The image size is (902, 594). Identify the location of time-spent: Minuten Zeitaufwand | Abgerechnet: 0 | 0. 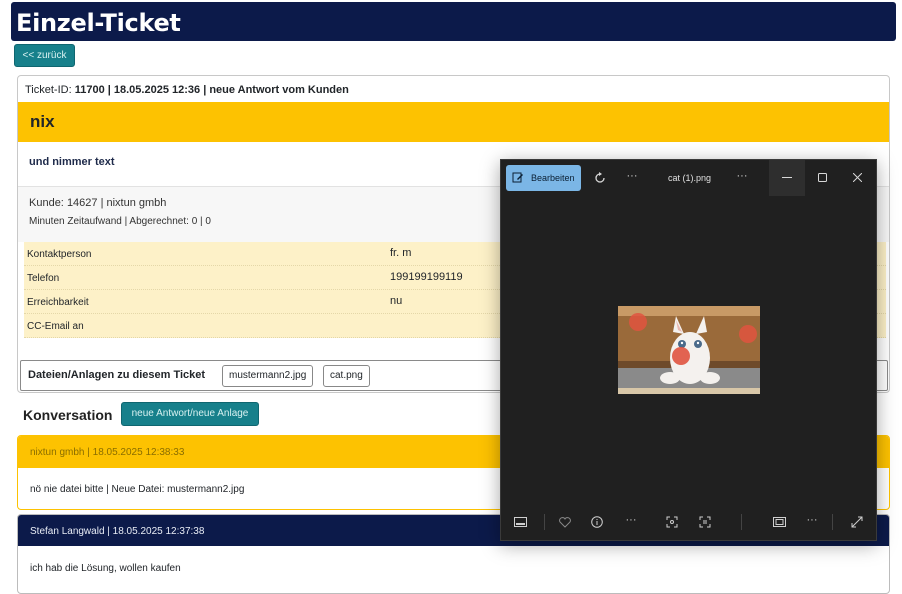
(120, 221).